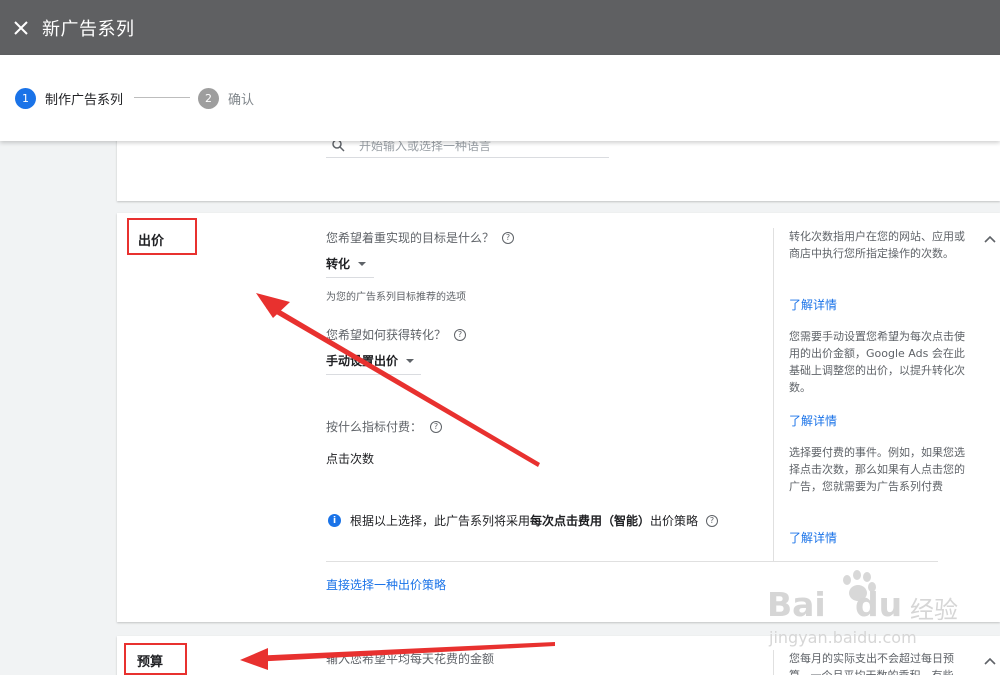 The height and width of the screenshot is (675, 1000). Describe the element at coordinates (500, 98) in the screenshot. I see `stepper: 1 制作广告系列 2 确认` at that location.